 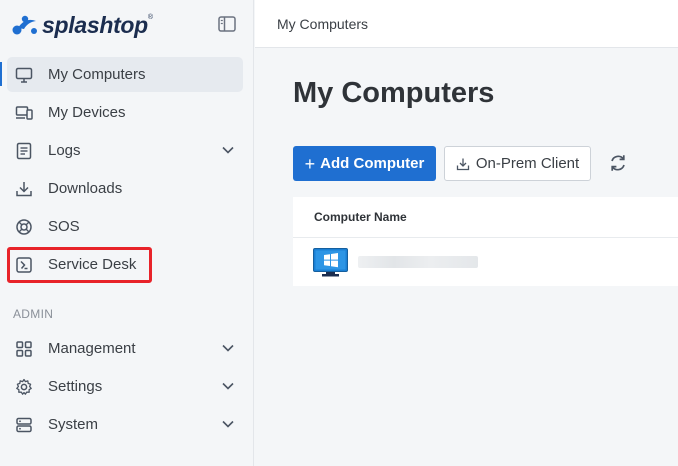 I want to click on sidebar-item-label: SOS, so click(x=64, y=226).